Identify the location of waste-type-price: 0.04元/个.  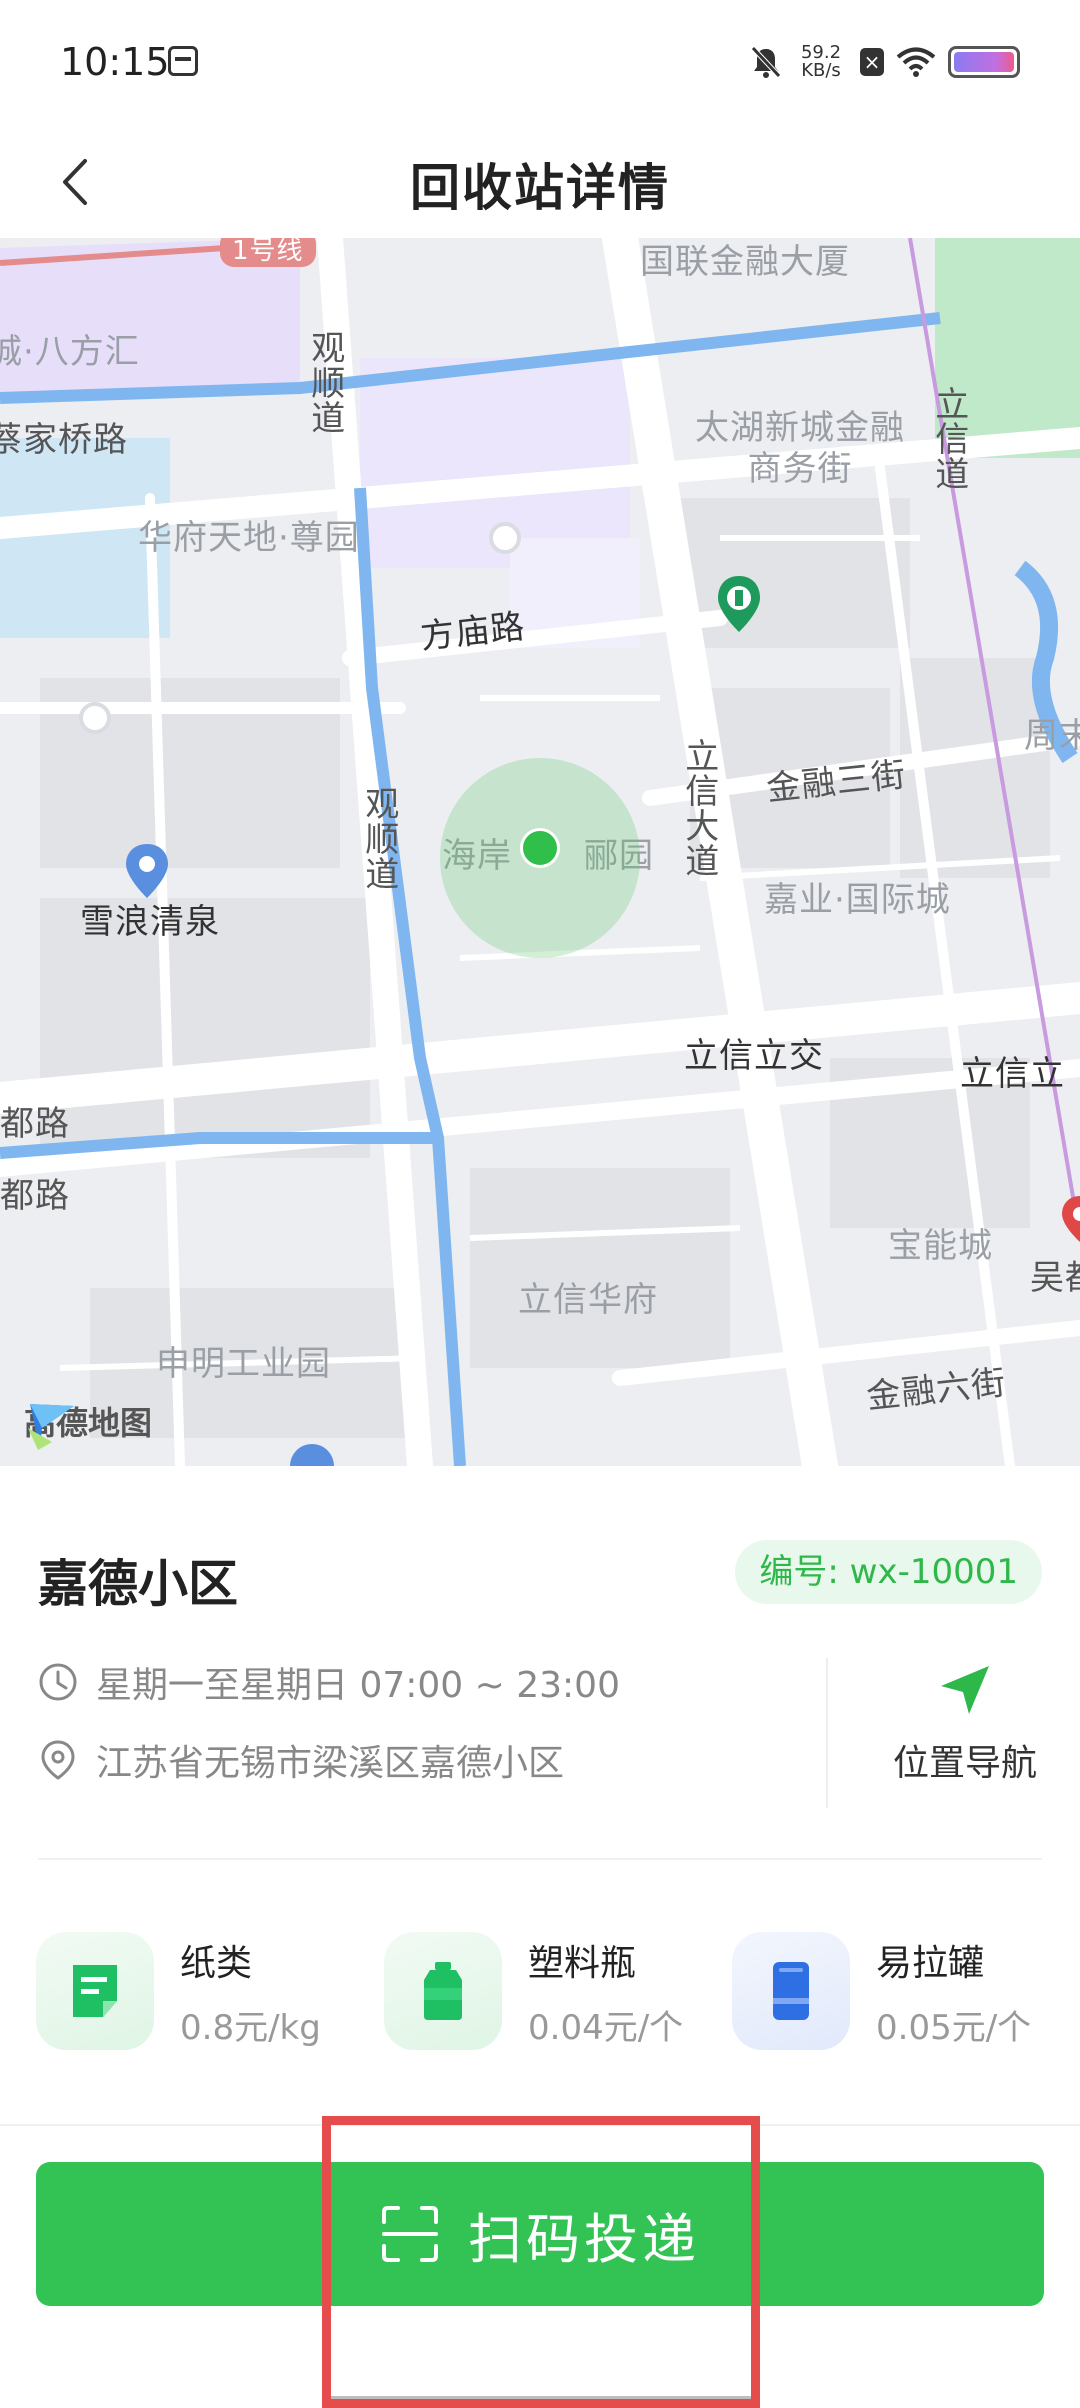
(606, 2027).